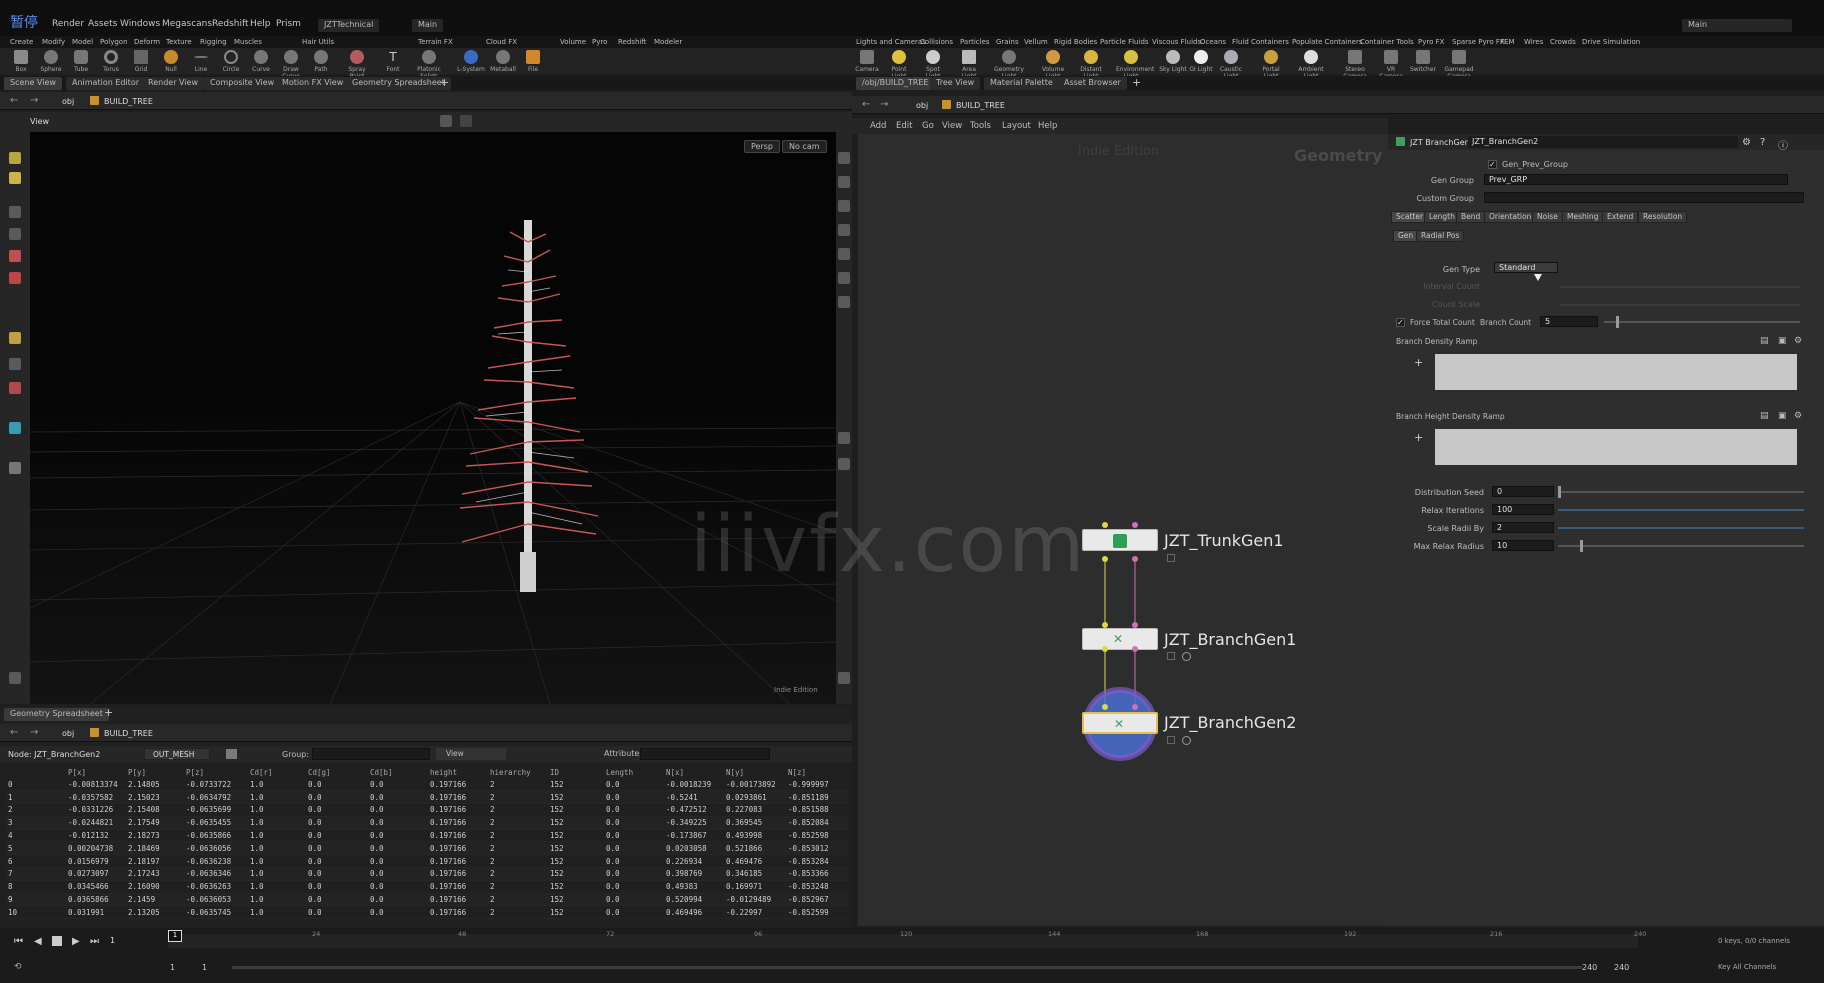 The height and width of the screenshot is (983, 1824). Describe the element at coordinates (446, 121) in the screenshot. I see `ghost-icon` at that location.